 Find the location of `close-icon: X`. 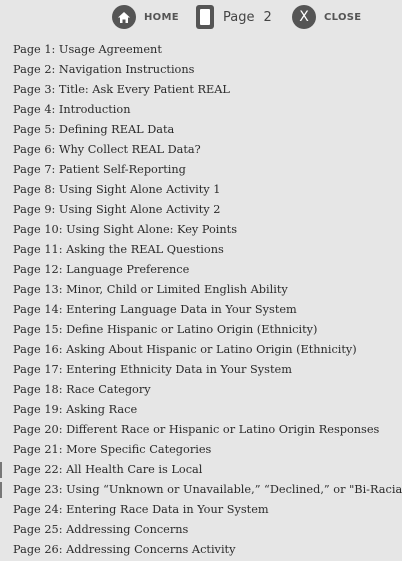

close-icon: X is located at coordinates (304, 17).